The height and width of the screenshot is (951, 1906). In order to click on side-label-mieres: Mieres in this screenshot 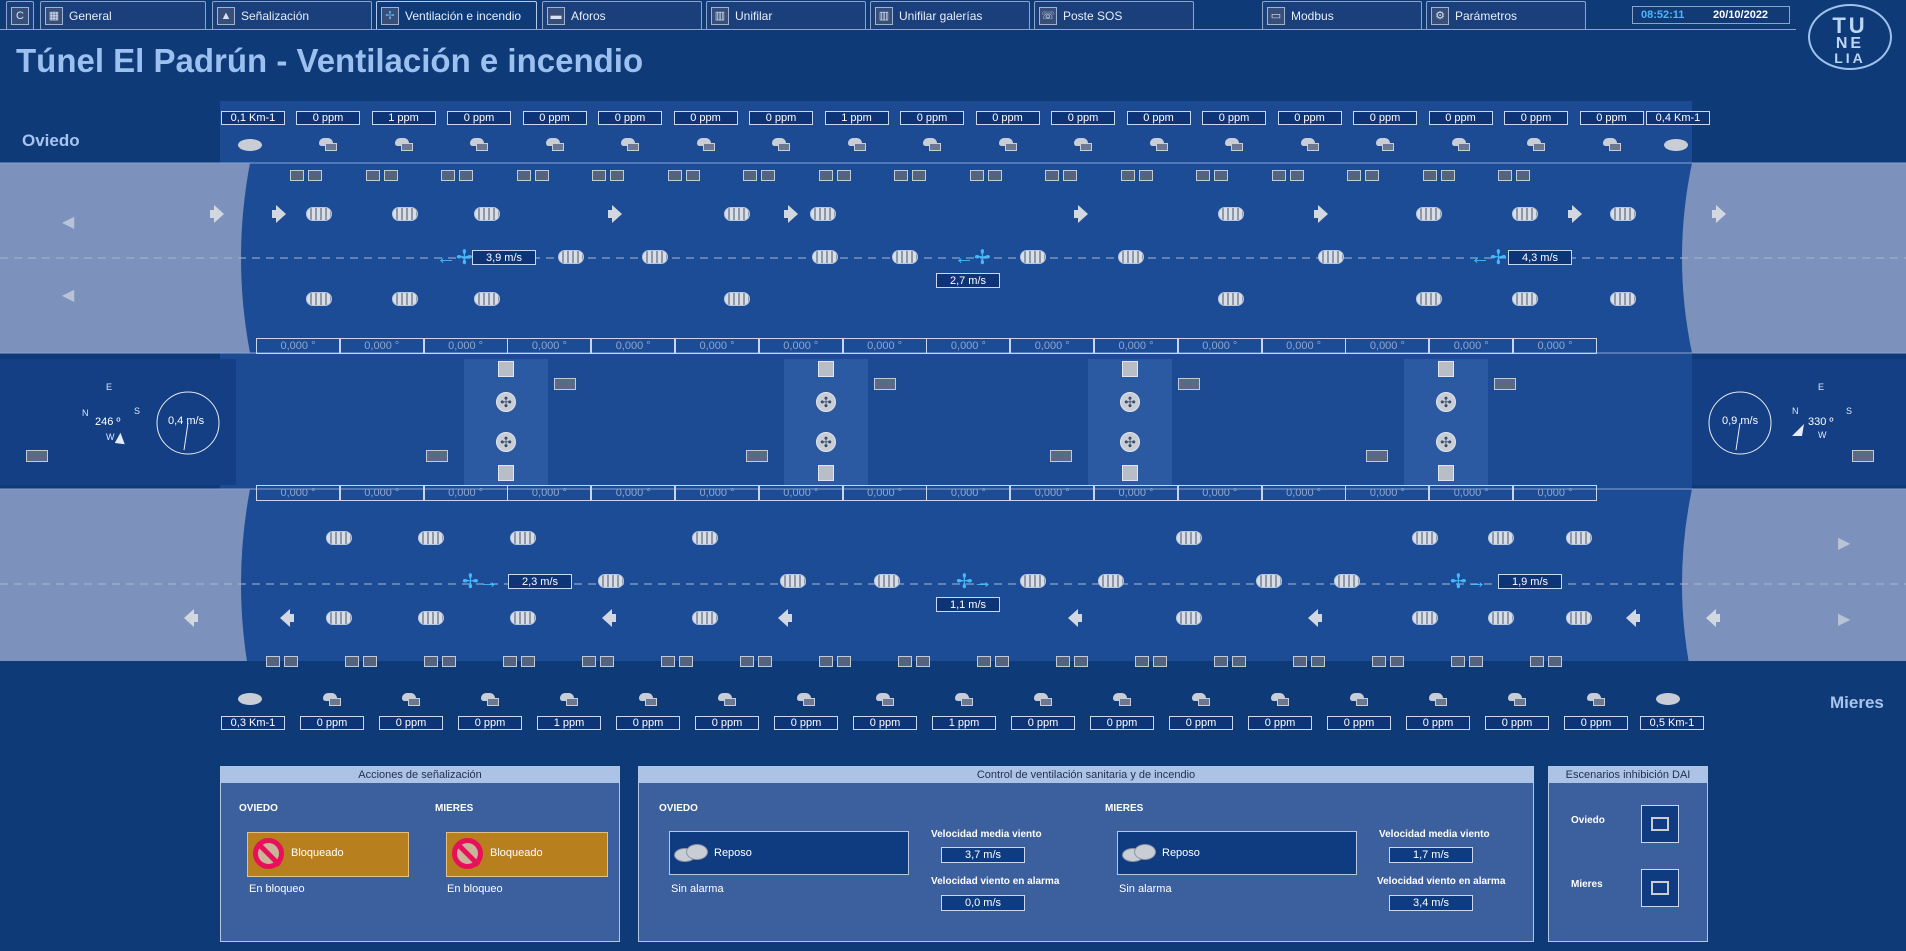, I will do `click(1857, 702)`.